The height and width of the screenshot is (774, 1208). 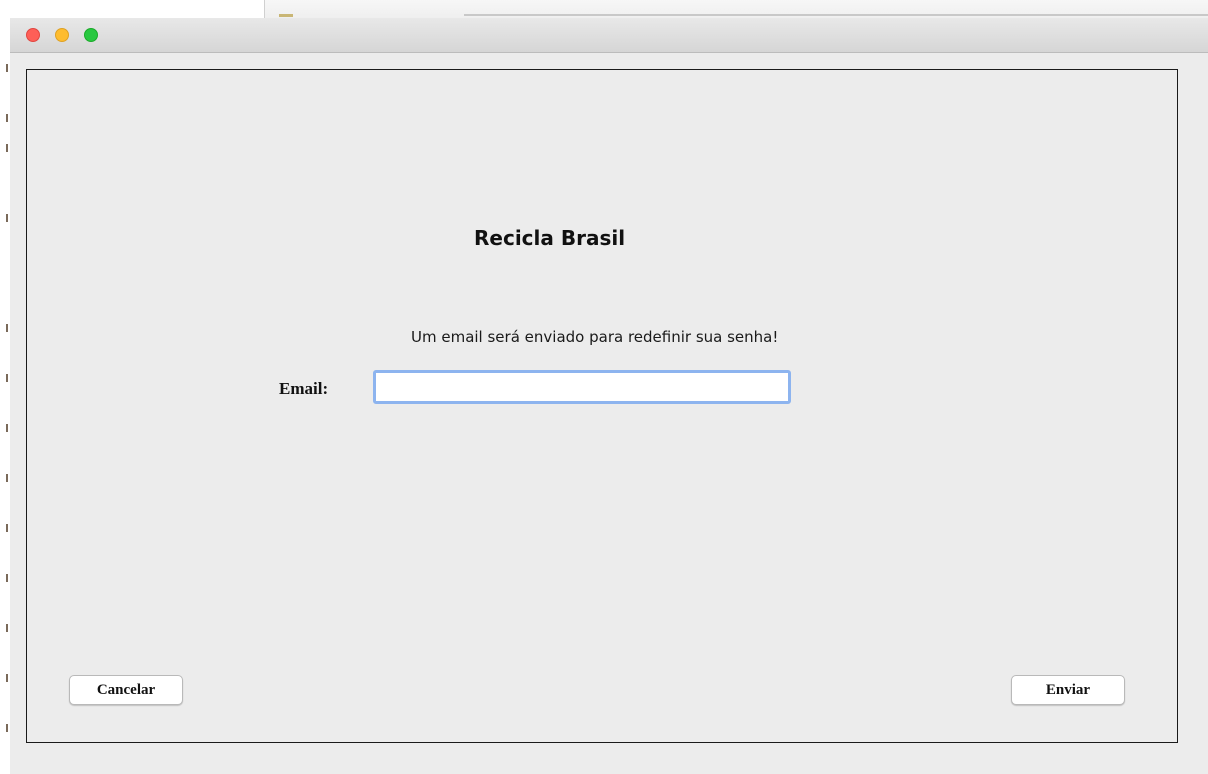 What do you see at coordinates (126, 690) in the screenshot?
I see `cancel-button: Cancelar` at bounding box center [126, 690].